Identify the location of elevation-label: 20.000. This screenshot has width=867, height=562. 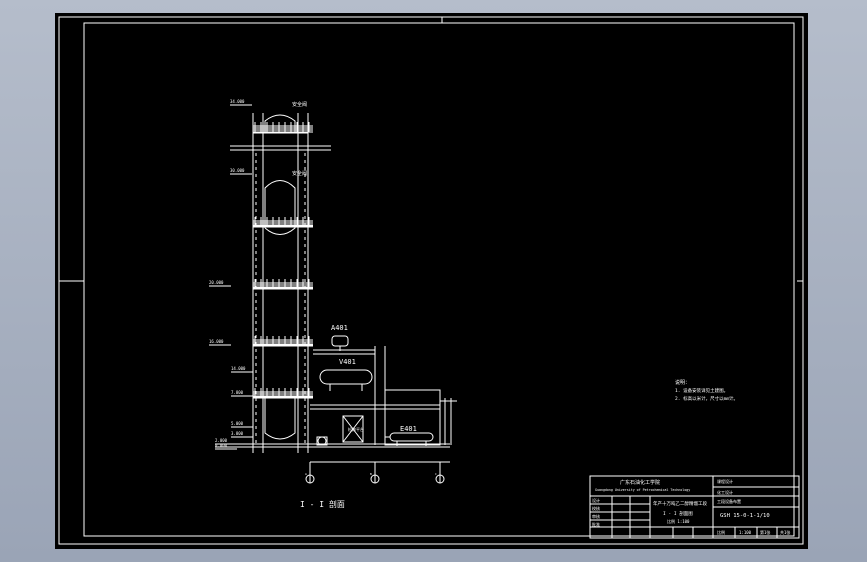
(216, 282).